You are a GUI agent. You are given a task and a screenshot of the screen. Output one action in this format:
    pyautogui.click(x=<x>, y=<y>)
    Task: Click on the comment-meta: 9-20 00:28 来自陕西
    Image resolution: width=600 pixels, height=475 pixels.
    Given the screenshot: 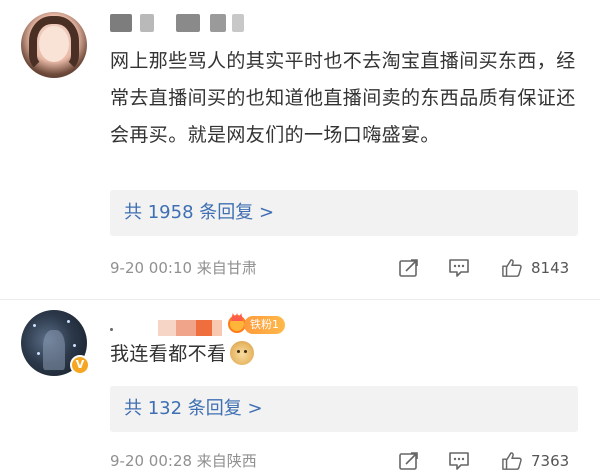 What is the action you would take?
    pyautogui.click(x=183, y=461)
    